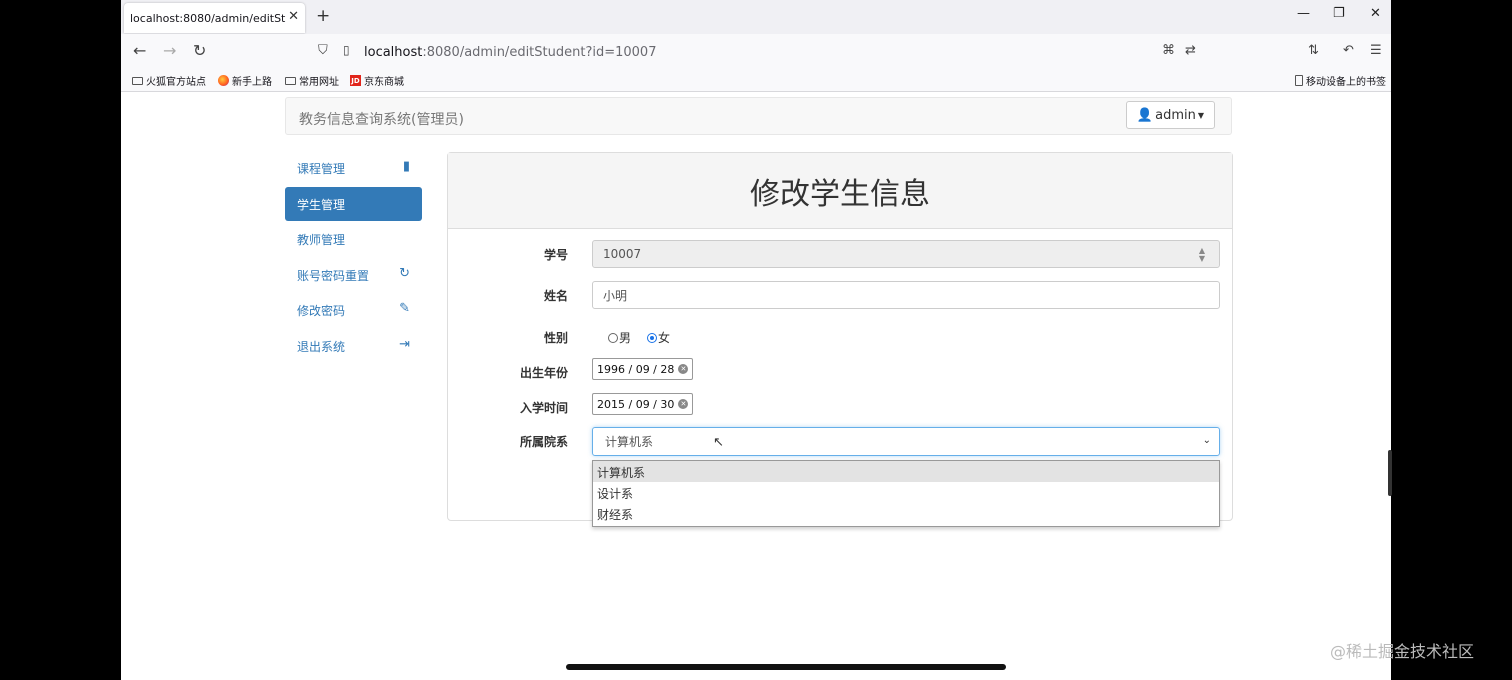  What do you see at coordinates (718, 442) in the screenshot?
I see `mouse-cursor-icon: ↖` at bounding box center [718, 442].